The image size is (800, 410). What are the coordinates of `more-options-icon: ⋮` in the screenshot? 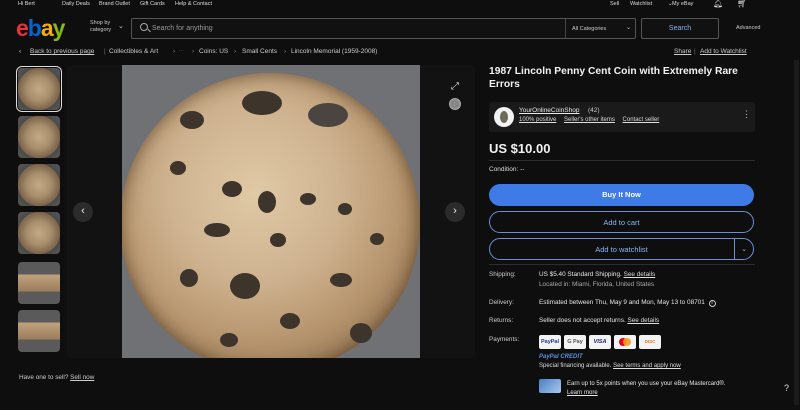 It's located at (746, 114).